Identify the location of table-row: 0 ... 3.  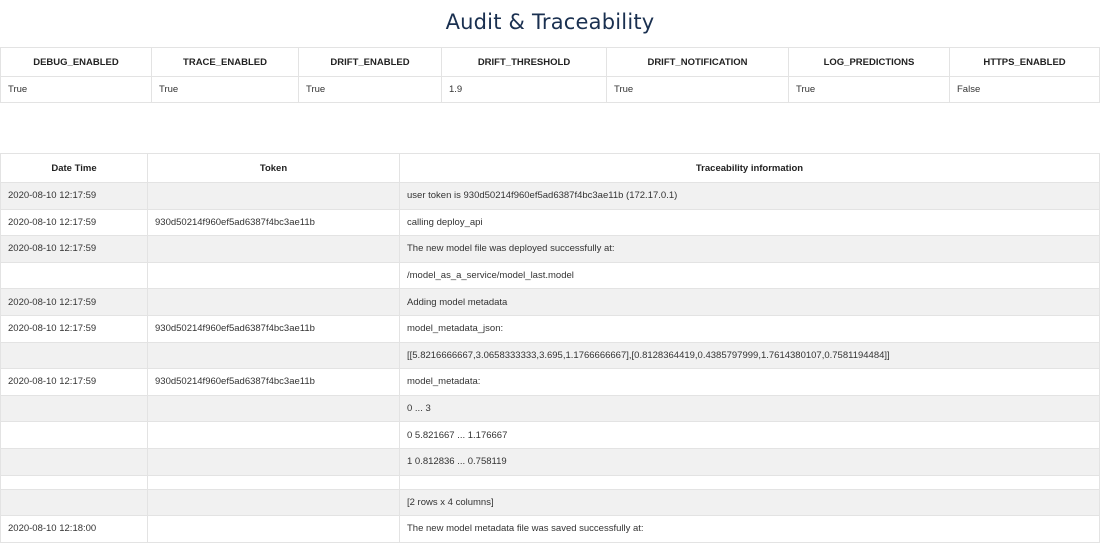
(550, 408).